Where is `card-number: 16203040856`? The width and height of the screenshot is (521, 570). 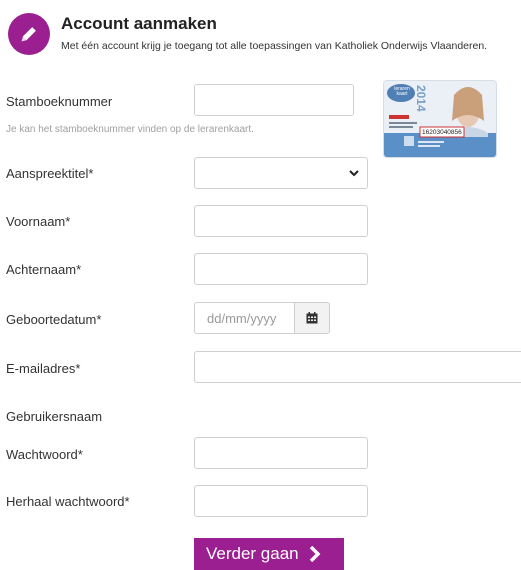 card-number: 16203040856 is located at coordinates (442, 132).